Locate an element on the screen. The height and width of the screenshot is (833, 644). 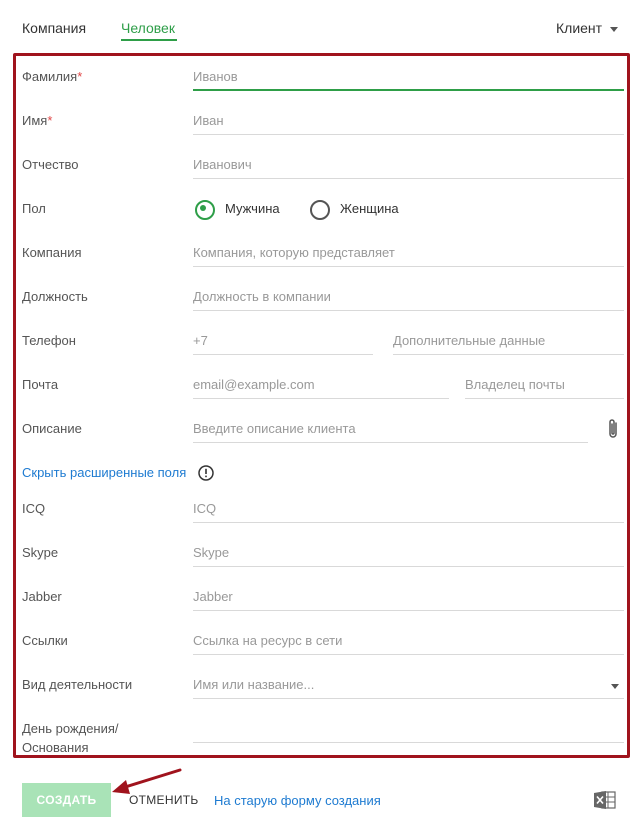
tab-person: Человек is located at coordinates (148, 28).